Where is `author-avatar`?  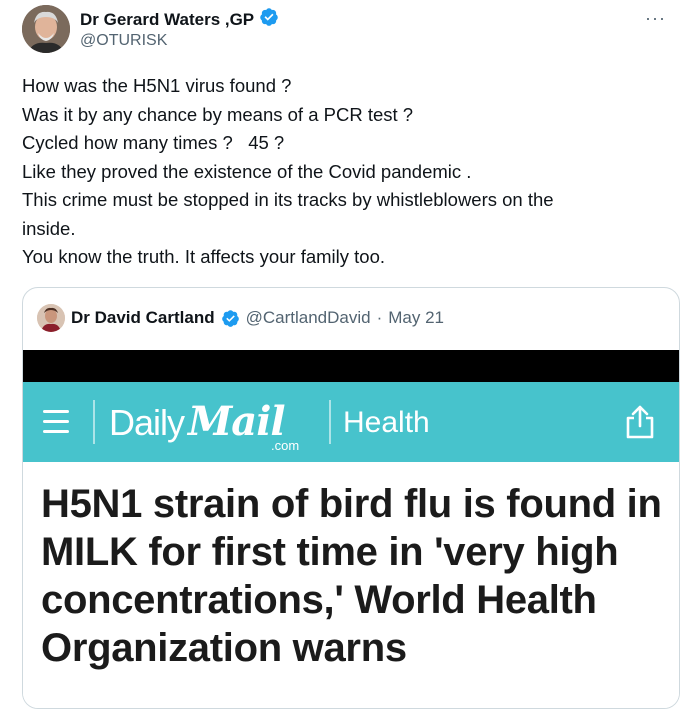
author-avatar is located at coordinates (46, 29).